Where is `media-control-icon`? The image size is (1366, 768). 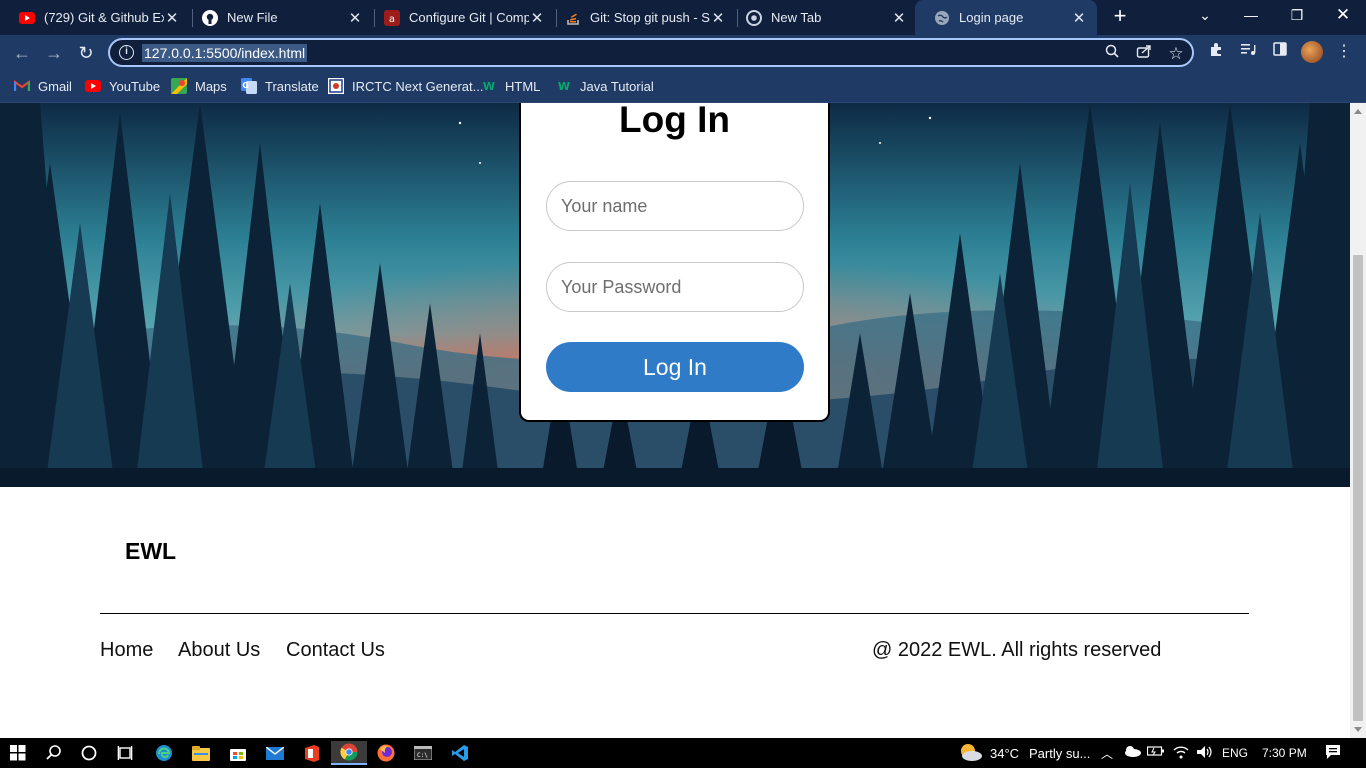 media-control-icon is located at coordinates (1248, 52).